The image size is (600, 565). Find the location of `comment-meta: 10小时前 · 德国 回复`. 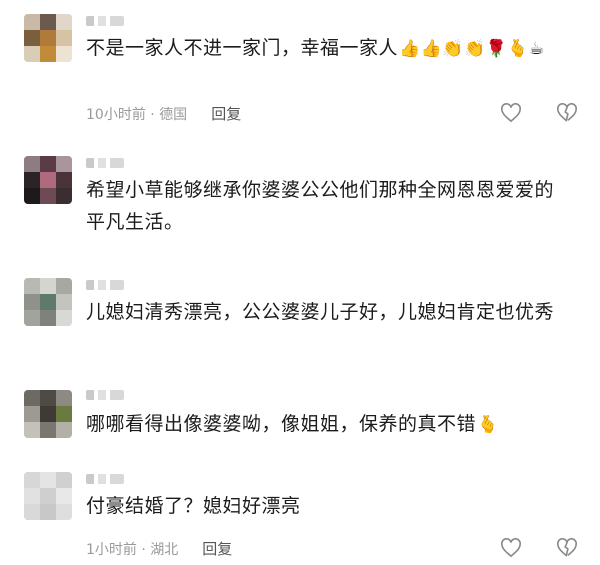

comment-meta: 10小时前 · 德国 回复 is located at coordinates (163, 113).